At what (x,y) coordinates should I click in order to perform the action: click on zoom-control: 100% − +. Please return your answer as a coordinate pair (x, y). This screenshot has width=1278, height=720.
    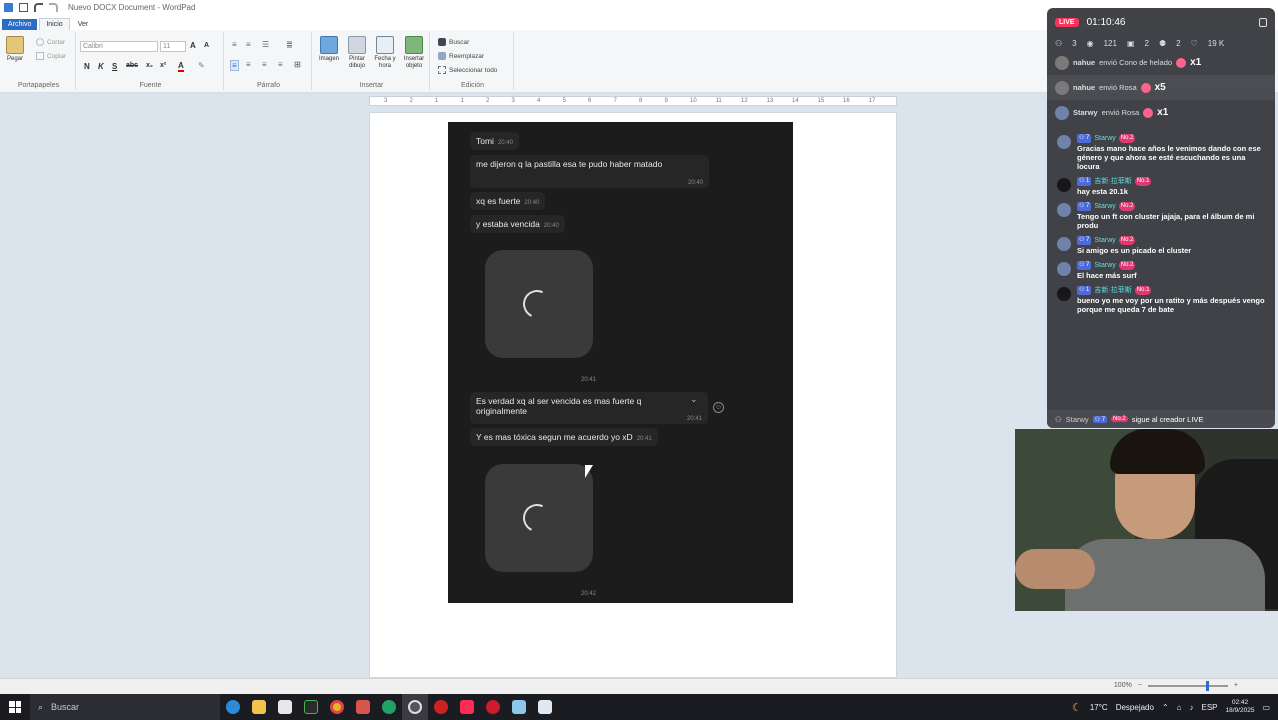
    Looking at the image, I should click on (1175, 685).